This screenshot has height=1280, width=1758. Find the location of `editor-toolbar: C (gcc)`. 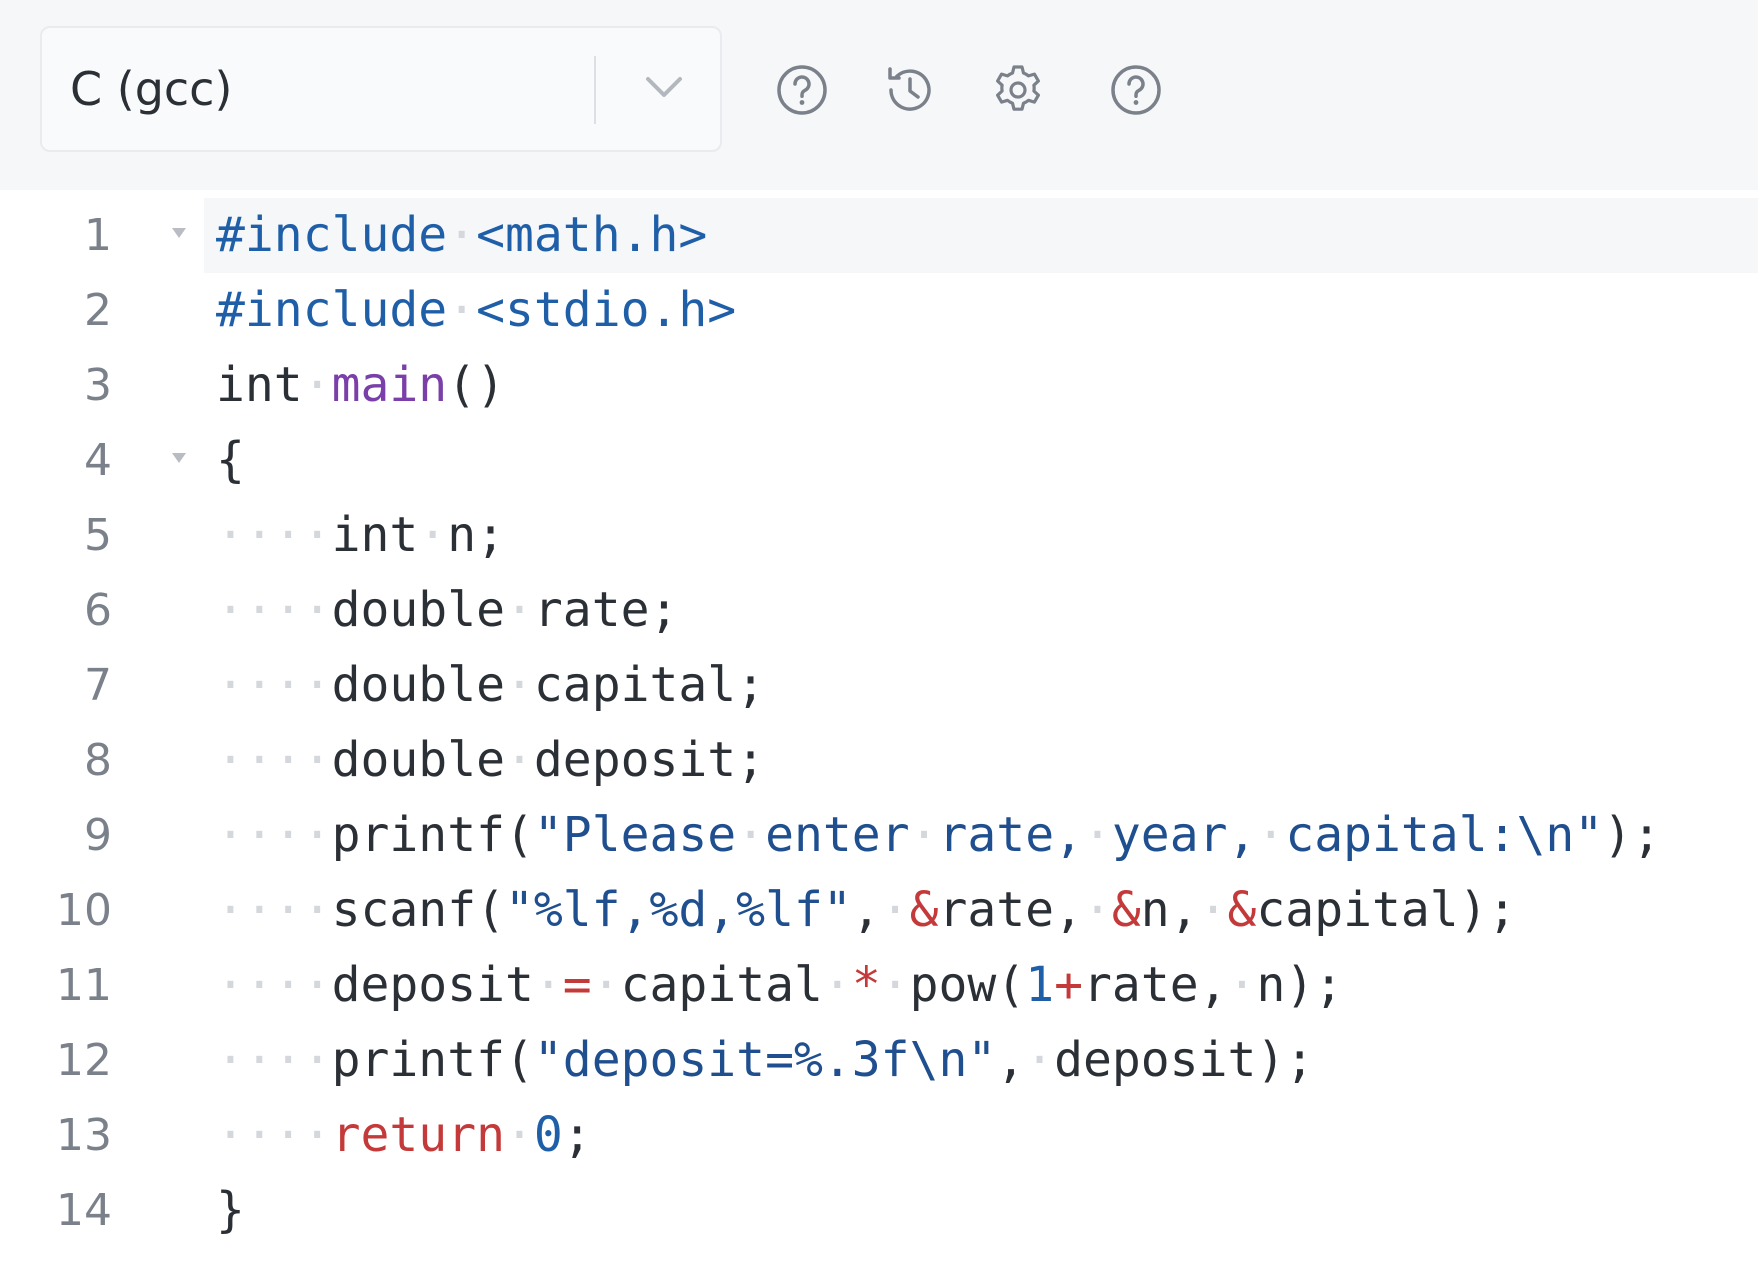

editor-toolbar: C (gcc) is located at coordinates (879, 95).